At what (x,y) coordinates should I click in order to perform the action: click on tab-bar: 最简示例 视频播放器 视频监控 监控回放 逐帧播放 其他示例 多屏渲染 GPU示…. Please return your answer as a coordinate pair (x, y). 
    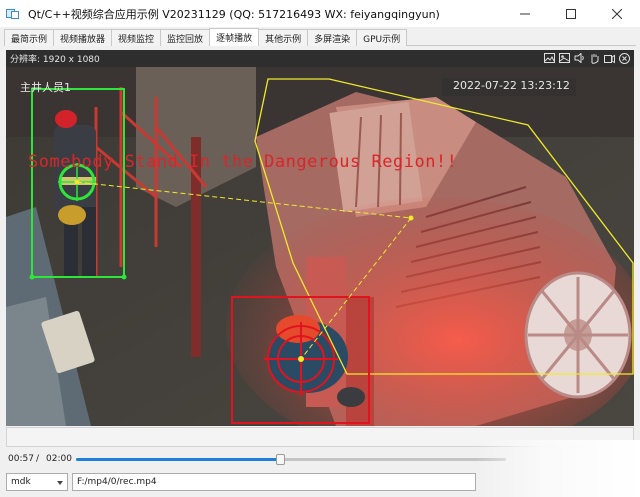
    Looking at the image, I should click on (206, 37).